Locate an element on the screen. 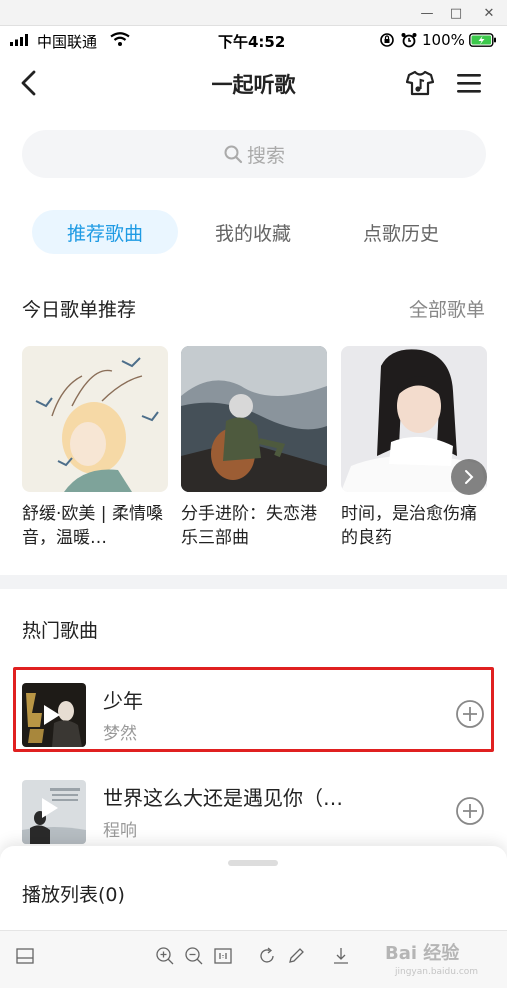 The width and height of the screenshot is (507, 988). playlist-sheet: 播放列表(0) is located at coordinates (253, 888).